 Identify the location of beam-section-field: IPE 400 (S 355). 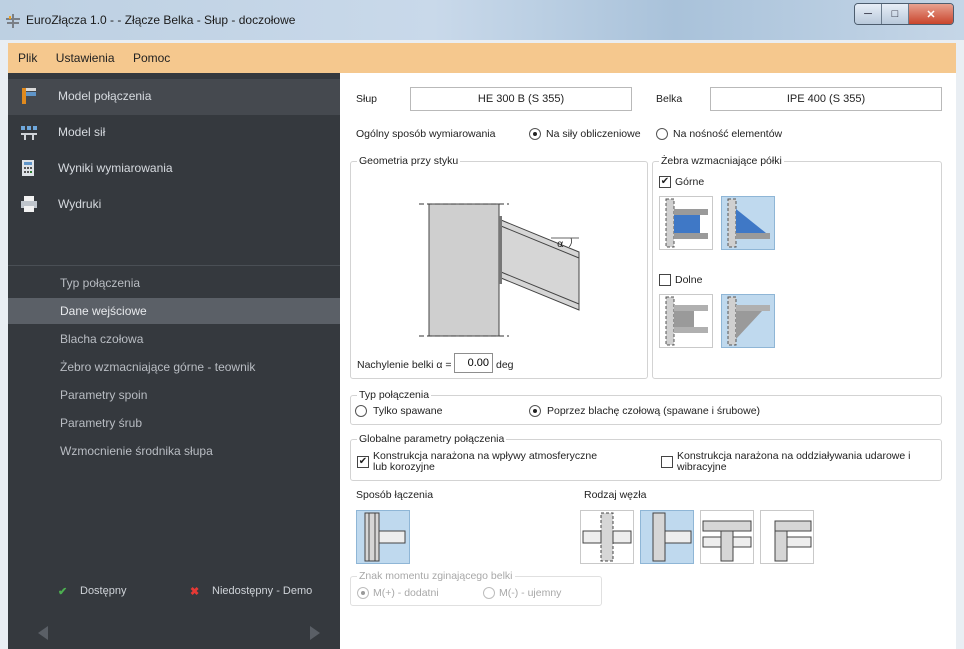
(826, 99).